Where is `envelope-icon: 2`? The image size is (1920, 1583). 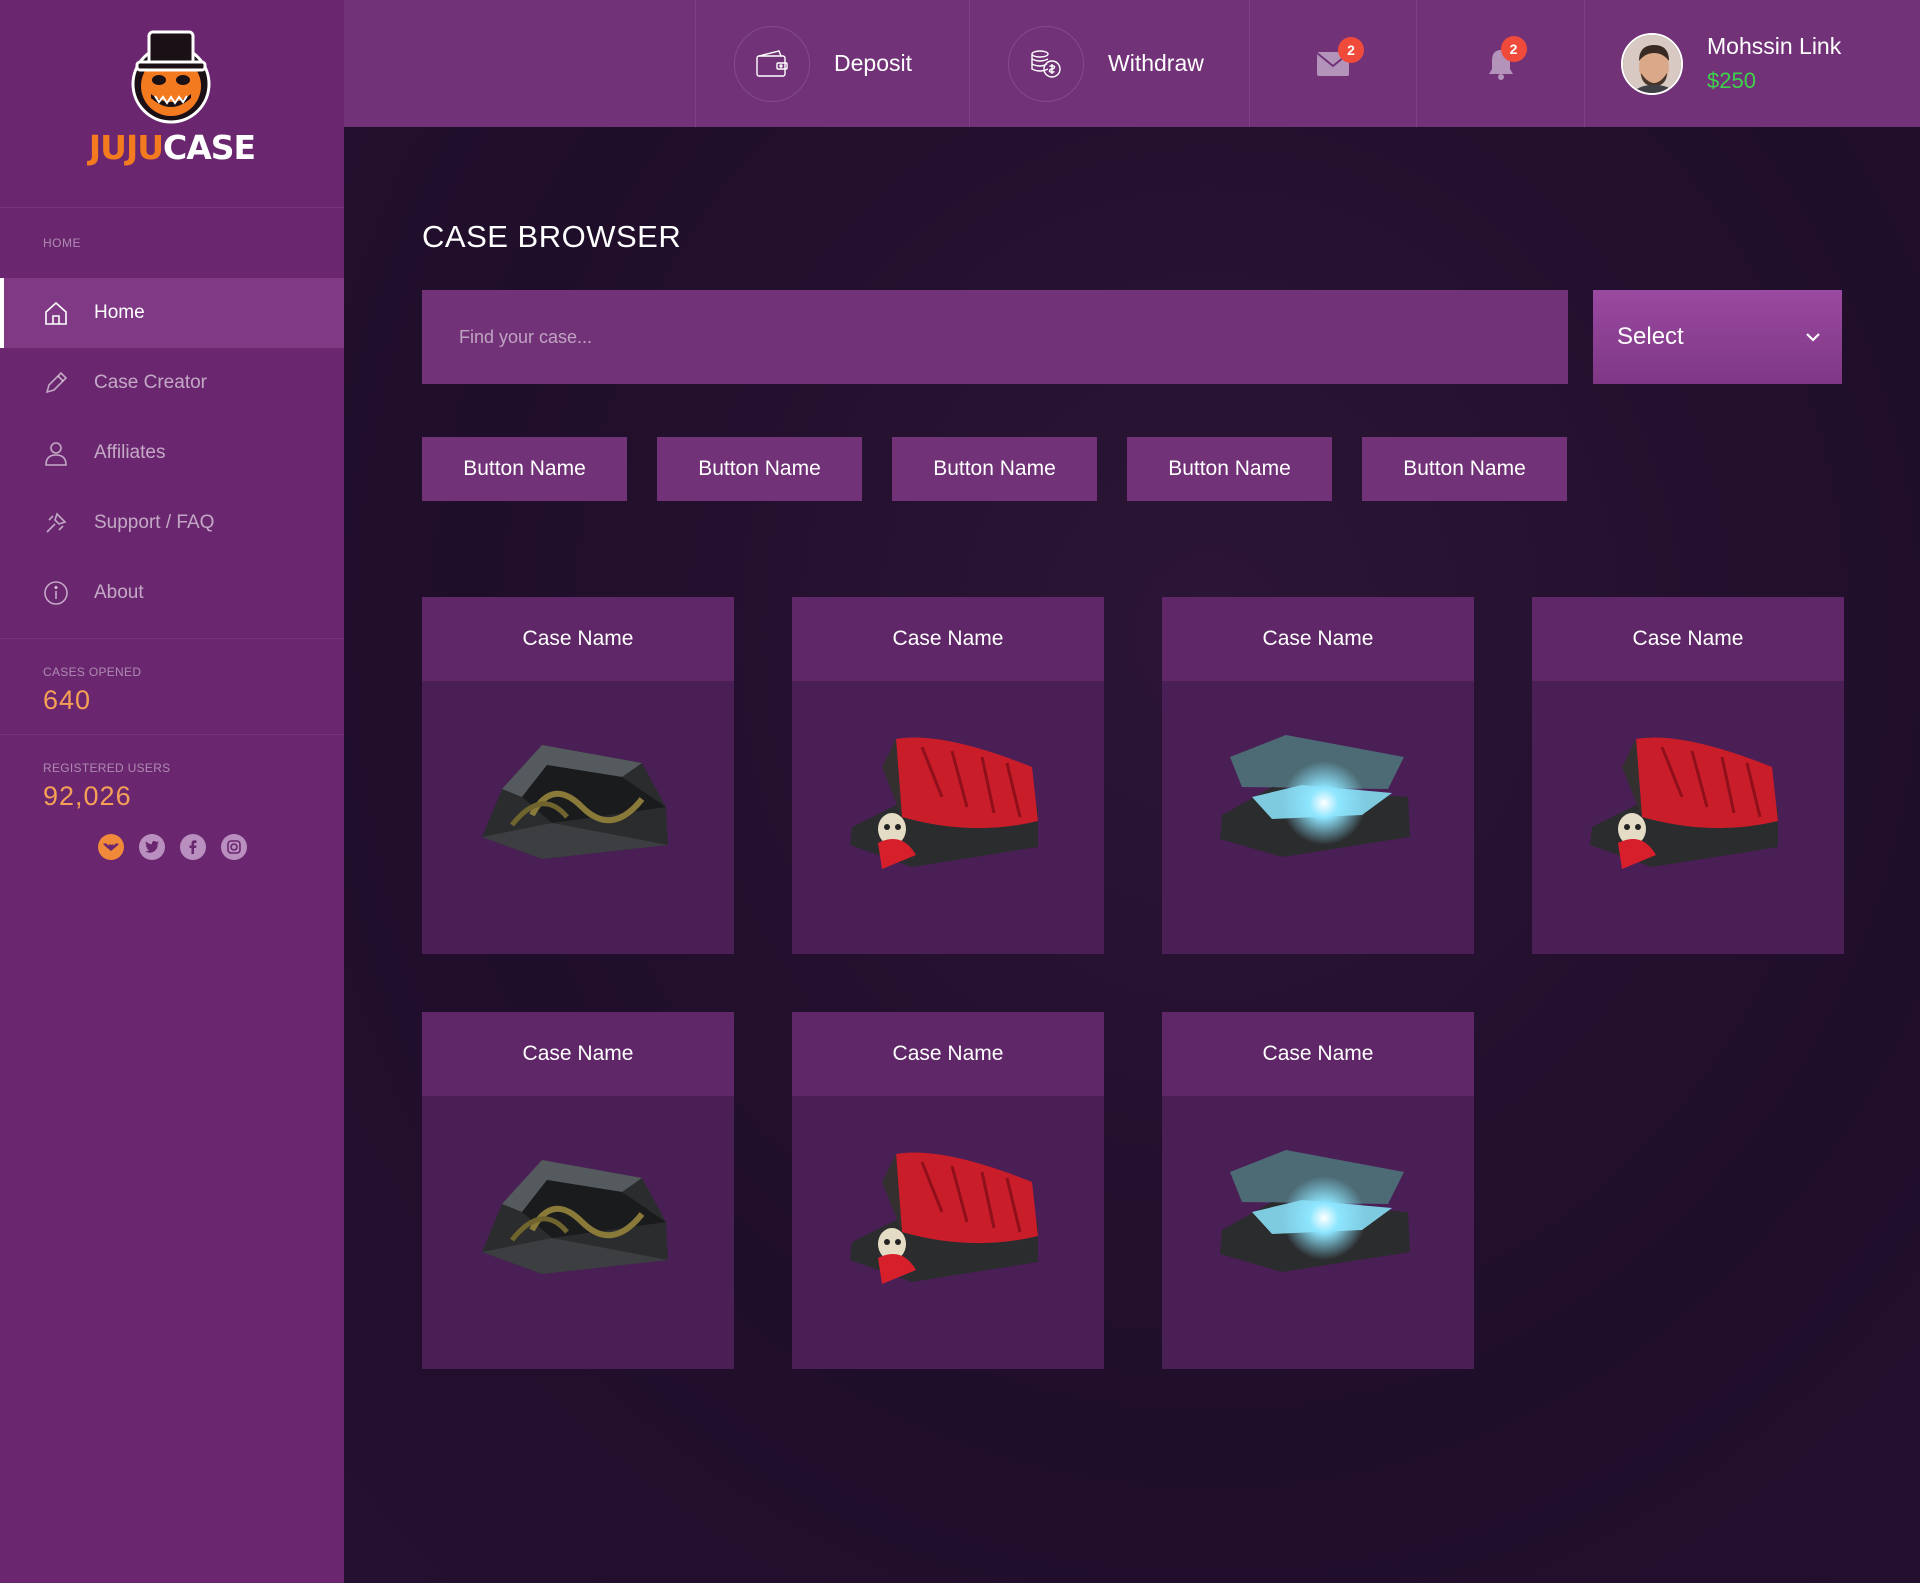 envelope-icon: 2 is located at coordinates (1340, 56).